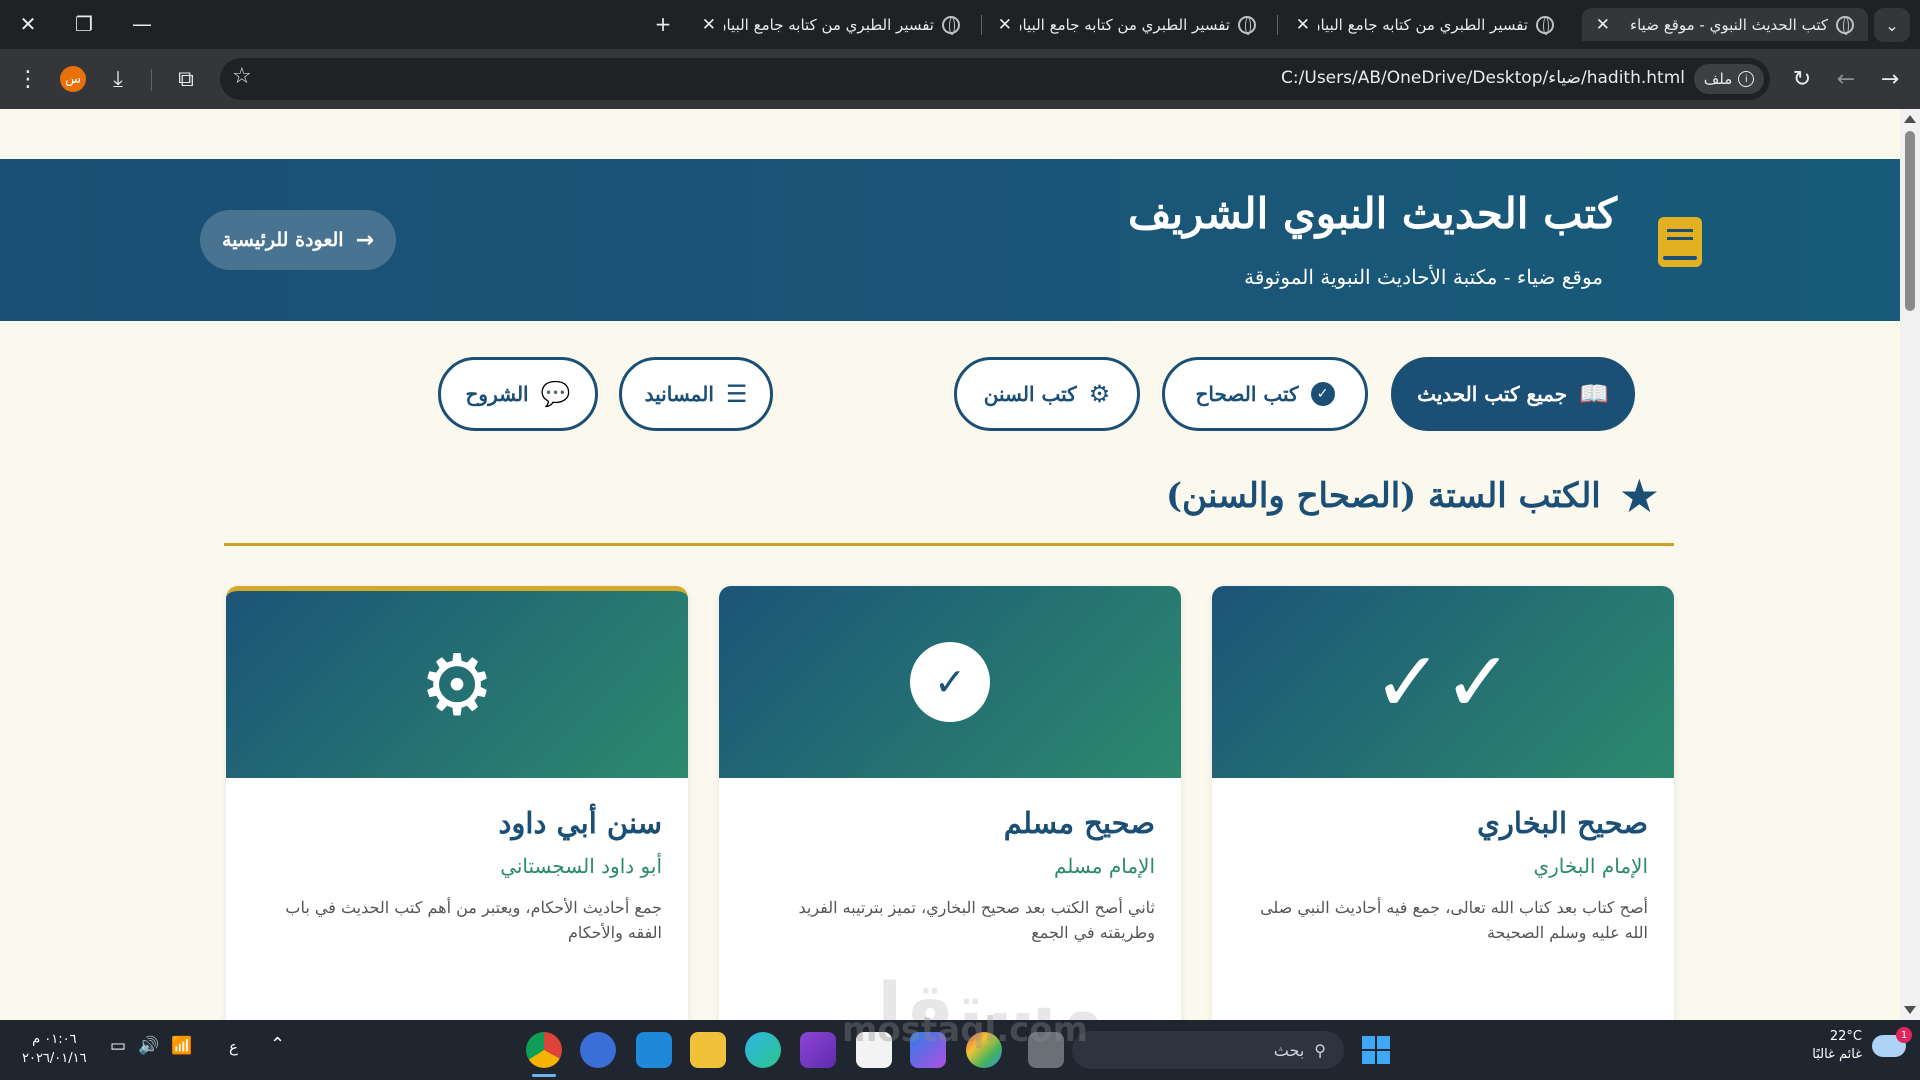  Describe the element at coordinates (1904, 1035) in the screenshot. I see `notification-badge: 1` at that location.